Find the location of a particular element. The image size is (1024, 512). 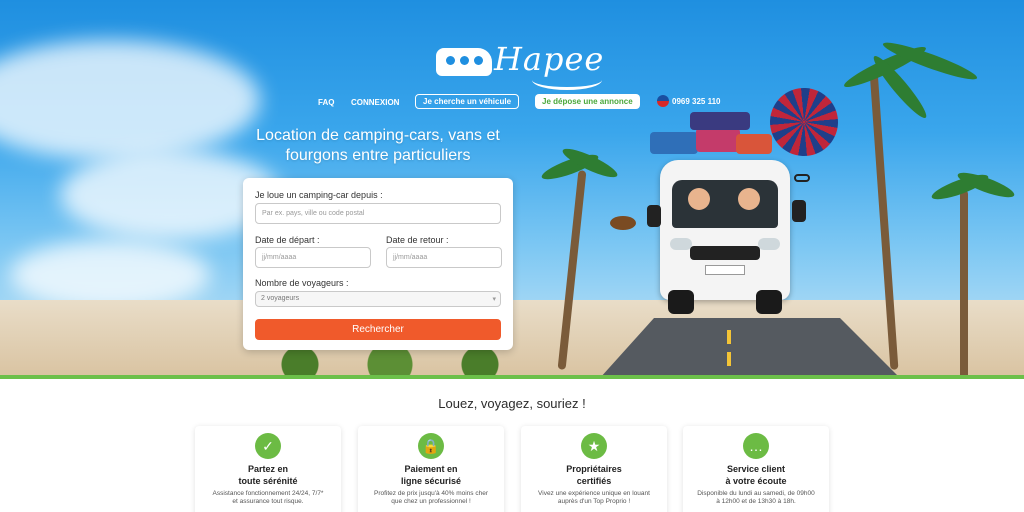

divider is located at coordinates (512, 377).